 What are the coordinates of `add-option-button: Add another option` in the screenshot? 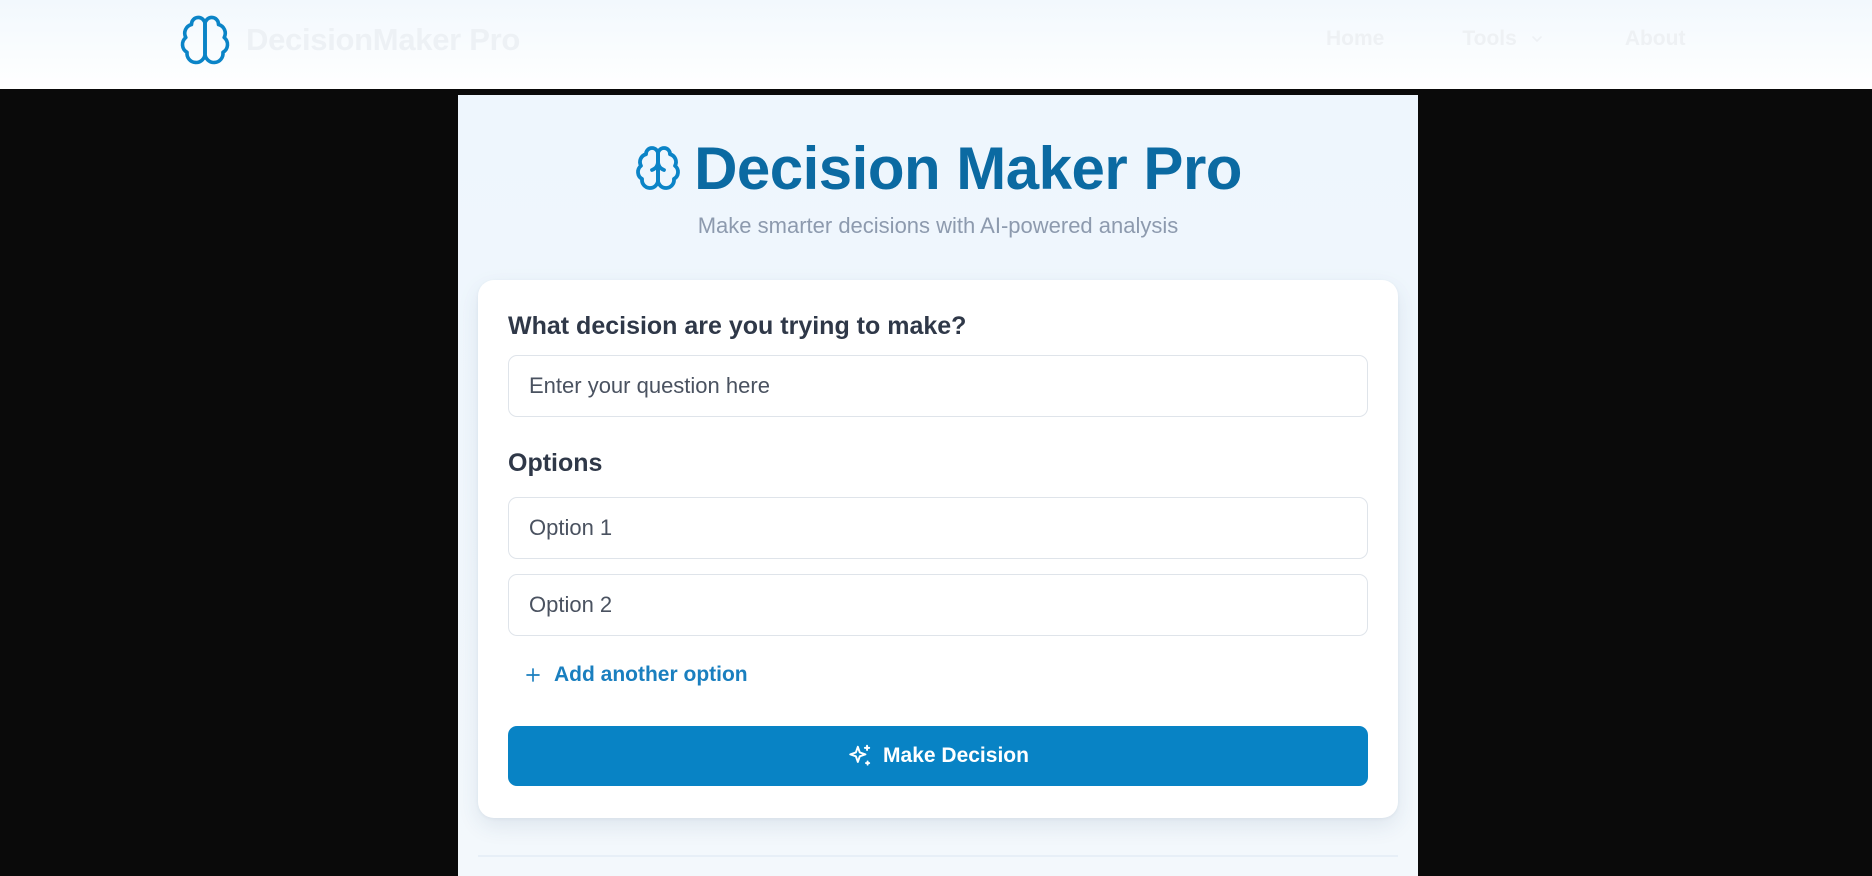 It's located at (636, 675).